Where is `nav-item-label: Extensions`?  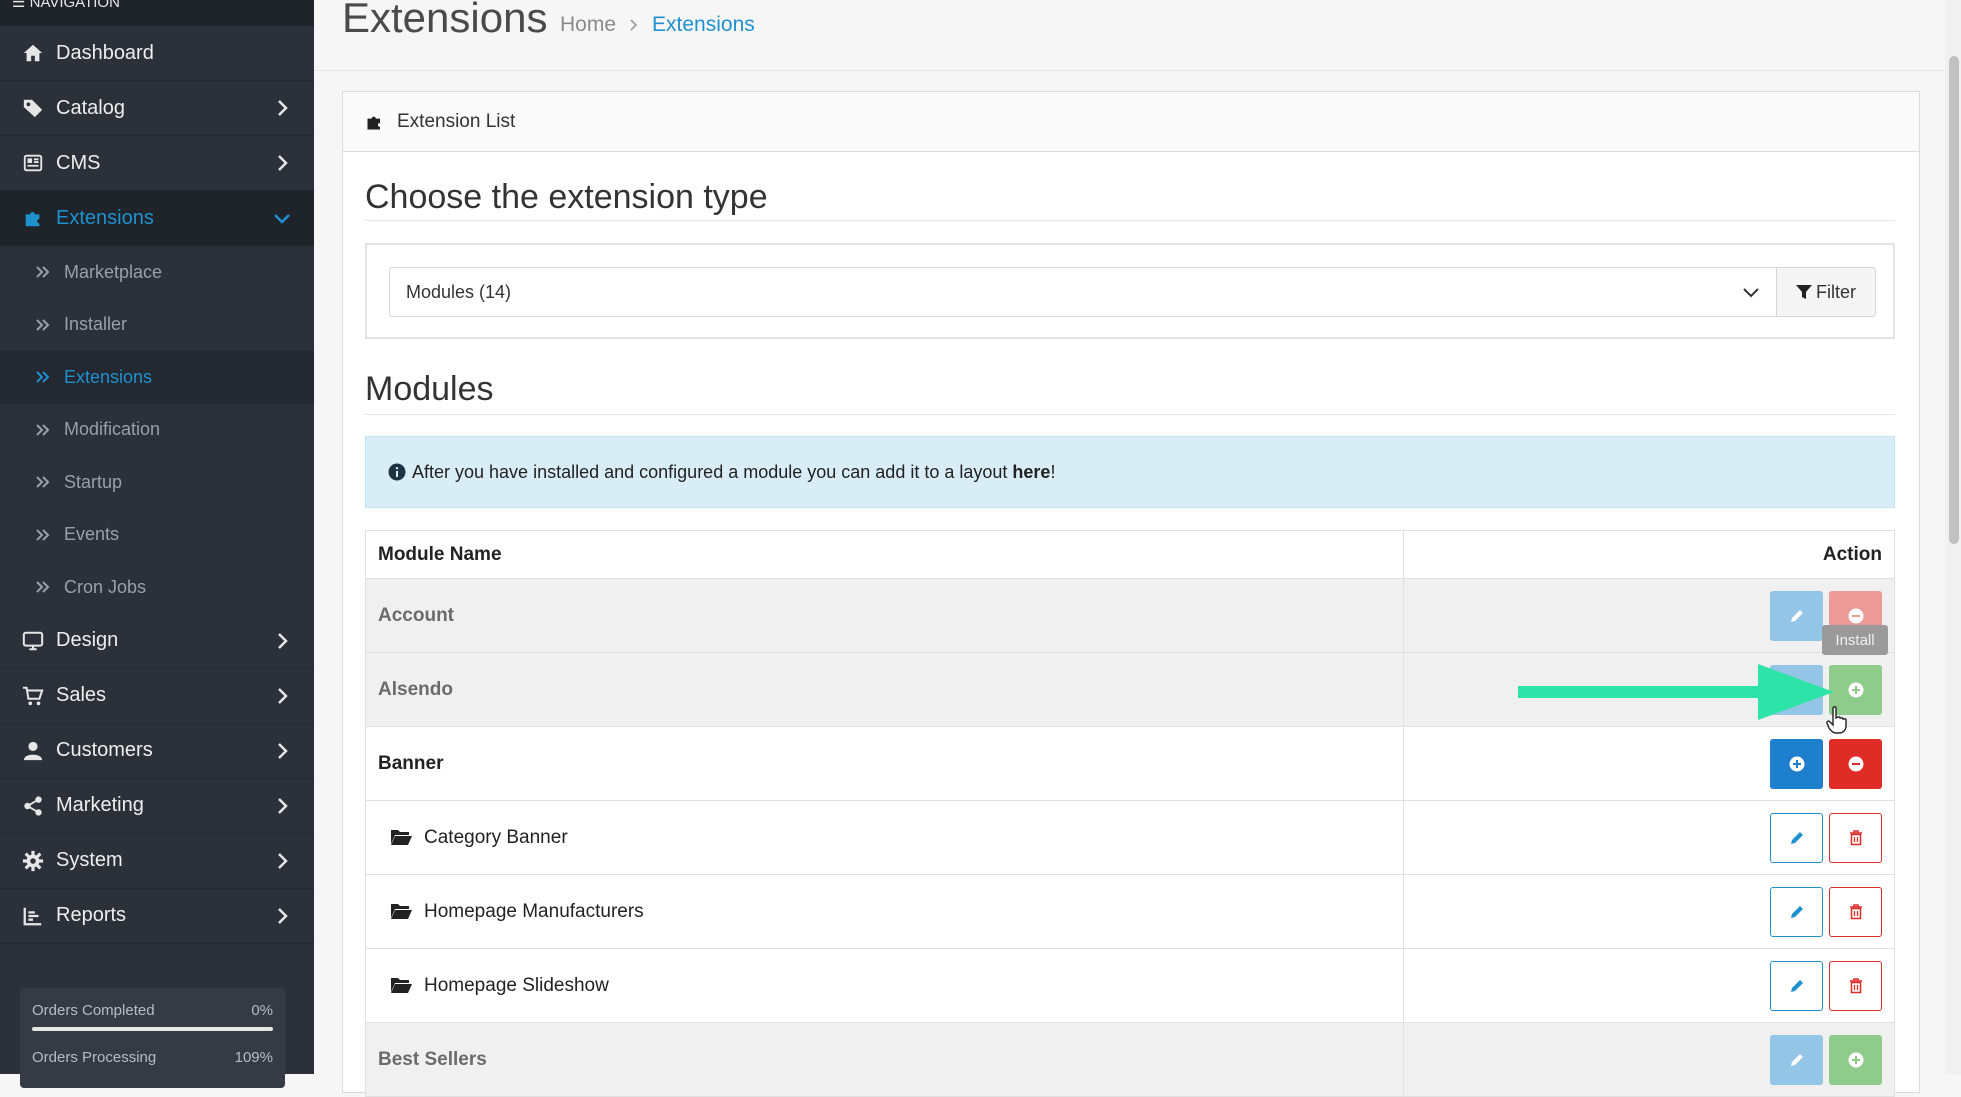 nav-item-label: Extensions is located at coordinates (105, 217).